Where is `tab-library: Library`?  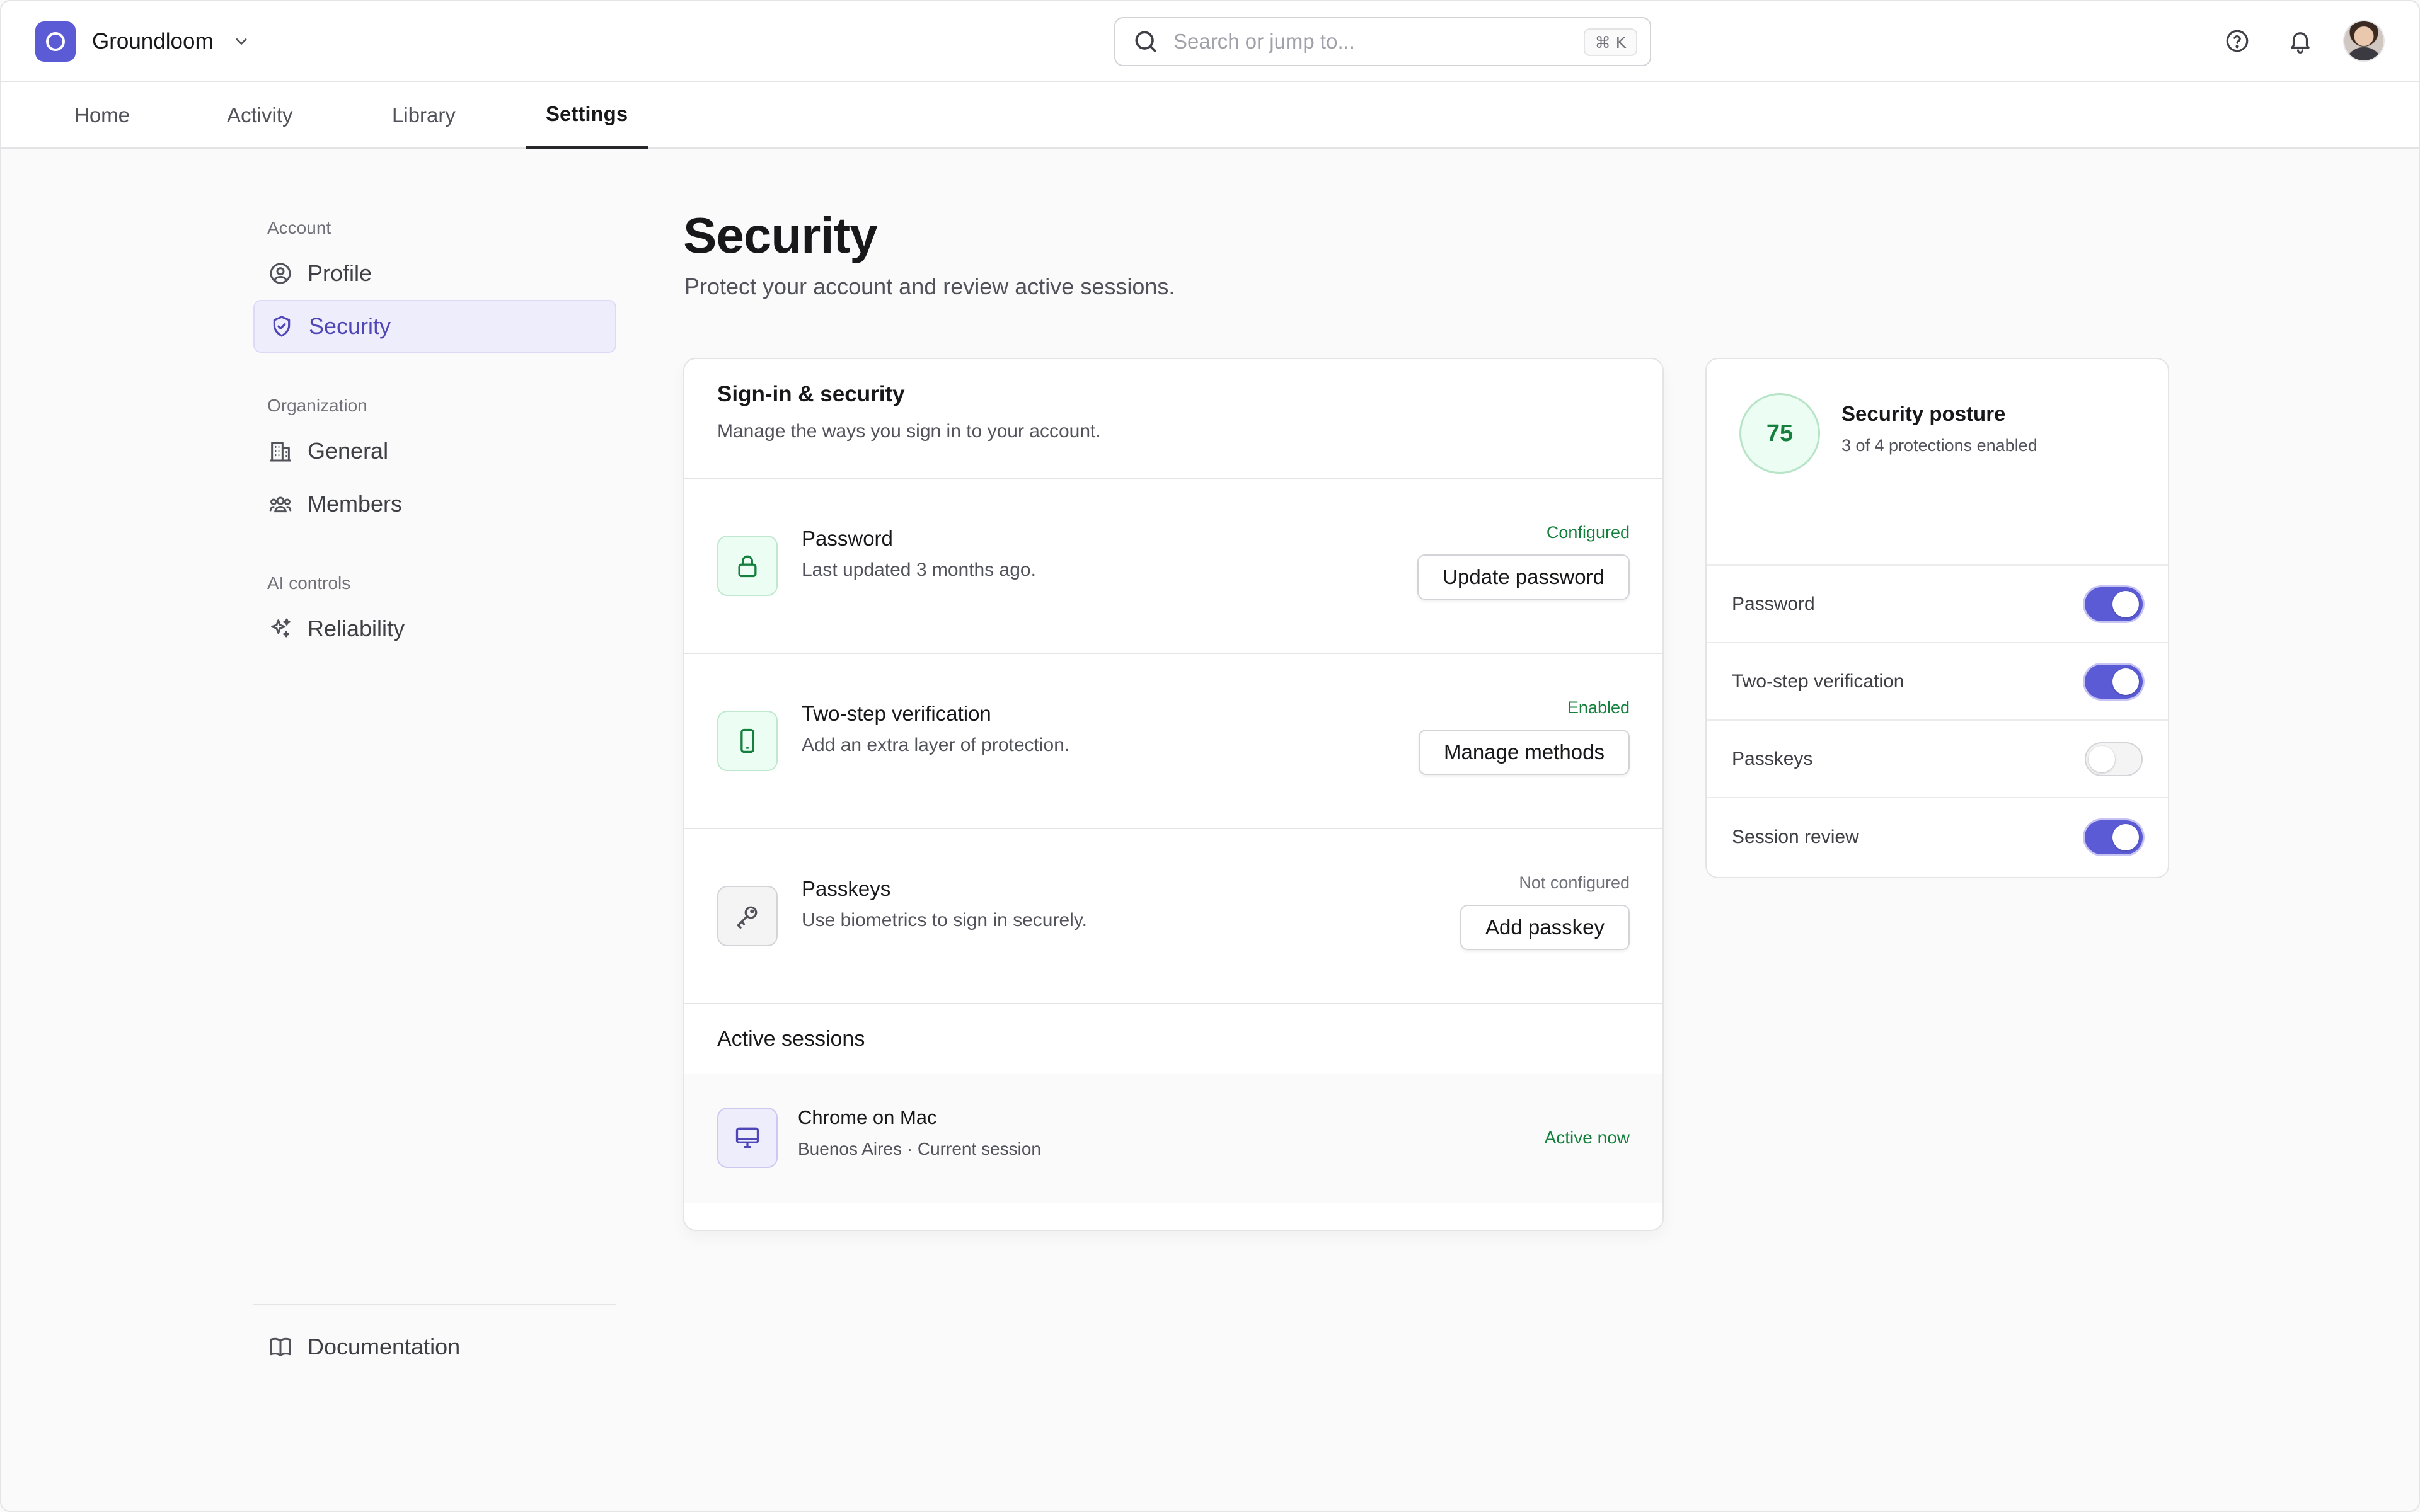 tab-library: Library is located at coordinates (424, 115).